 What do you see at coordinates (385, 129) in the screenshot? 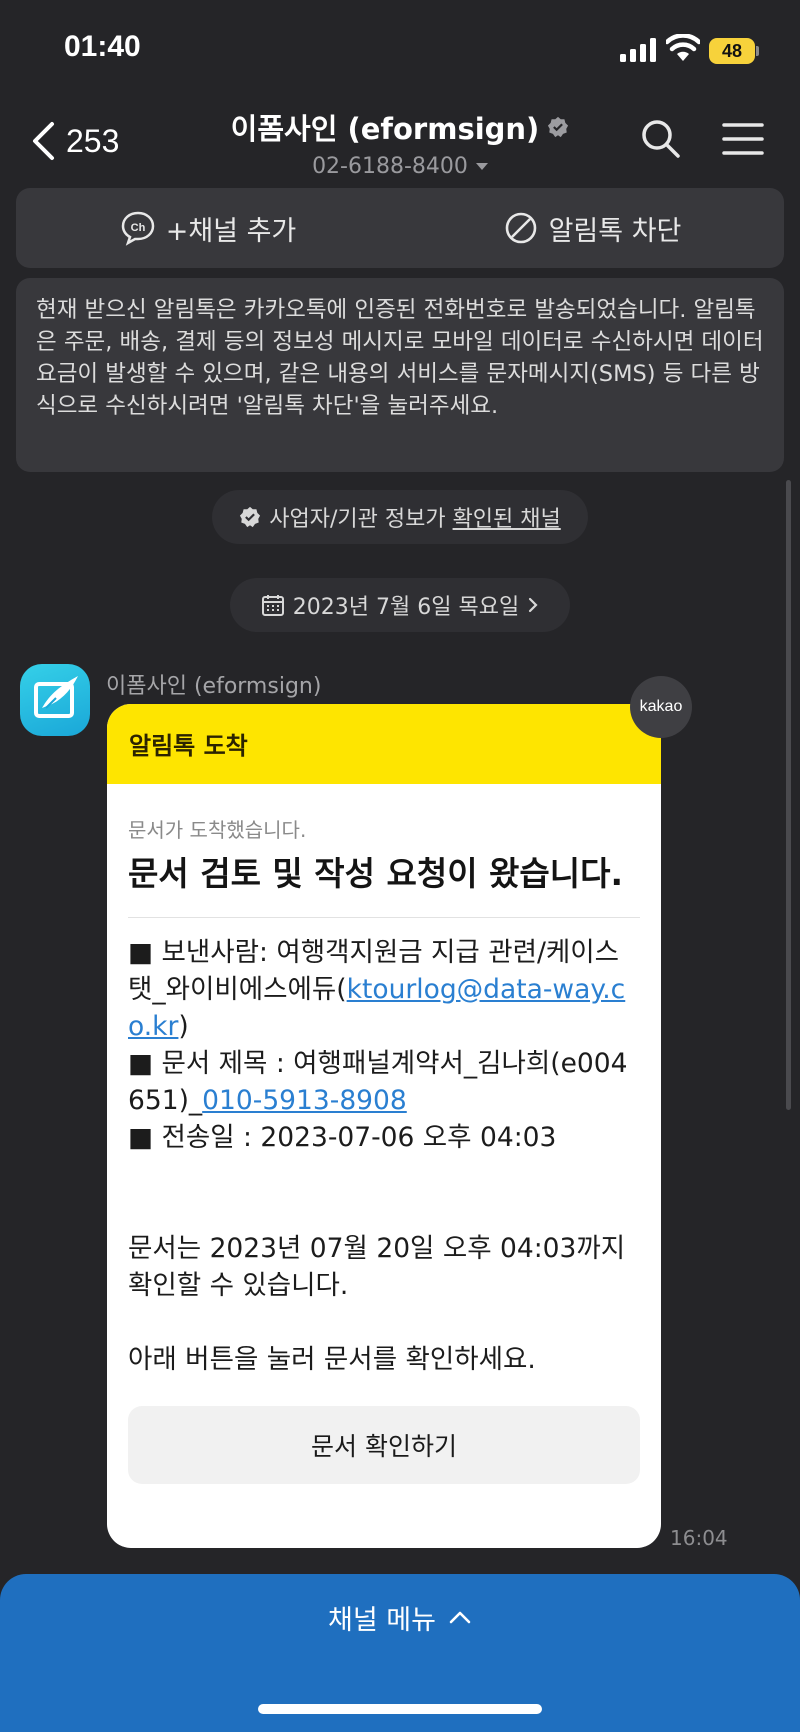
I see `chat-title: 이폼사인 (eformsign)` at bounding box center [385, 129].